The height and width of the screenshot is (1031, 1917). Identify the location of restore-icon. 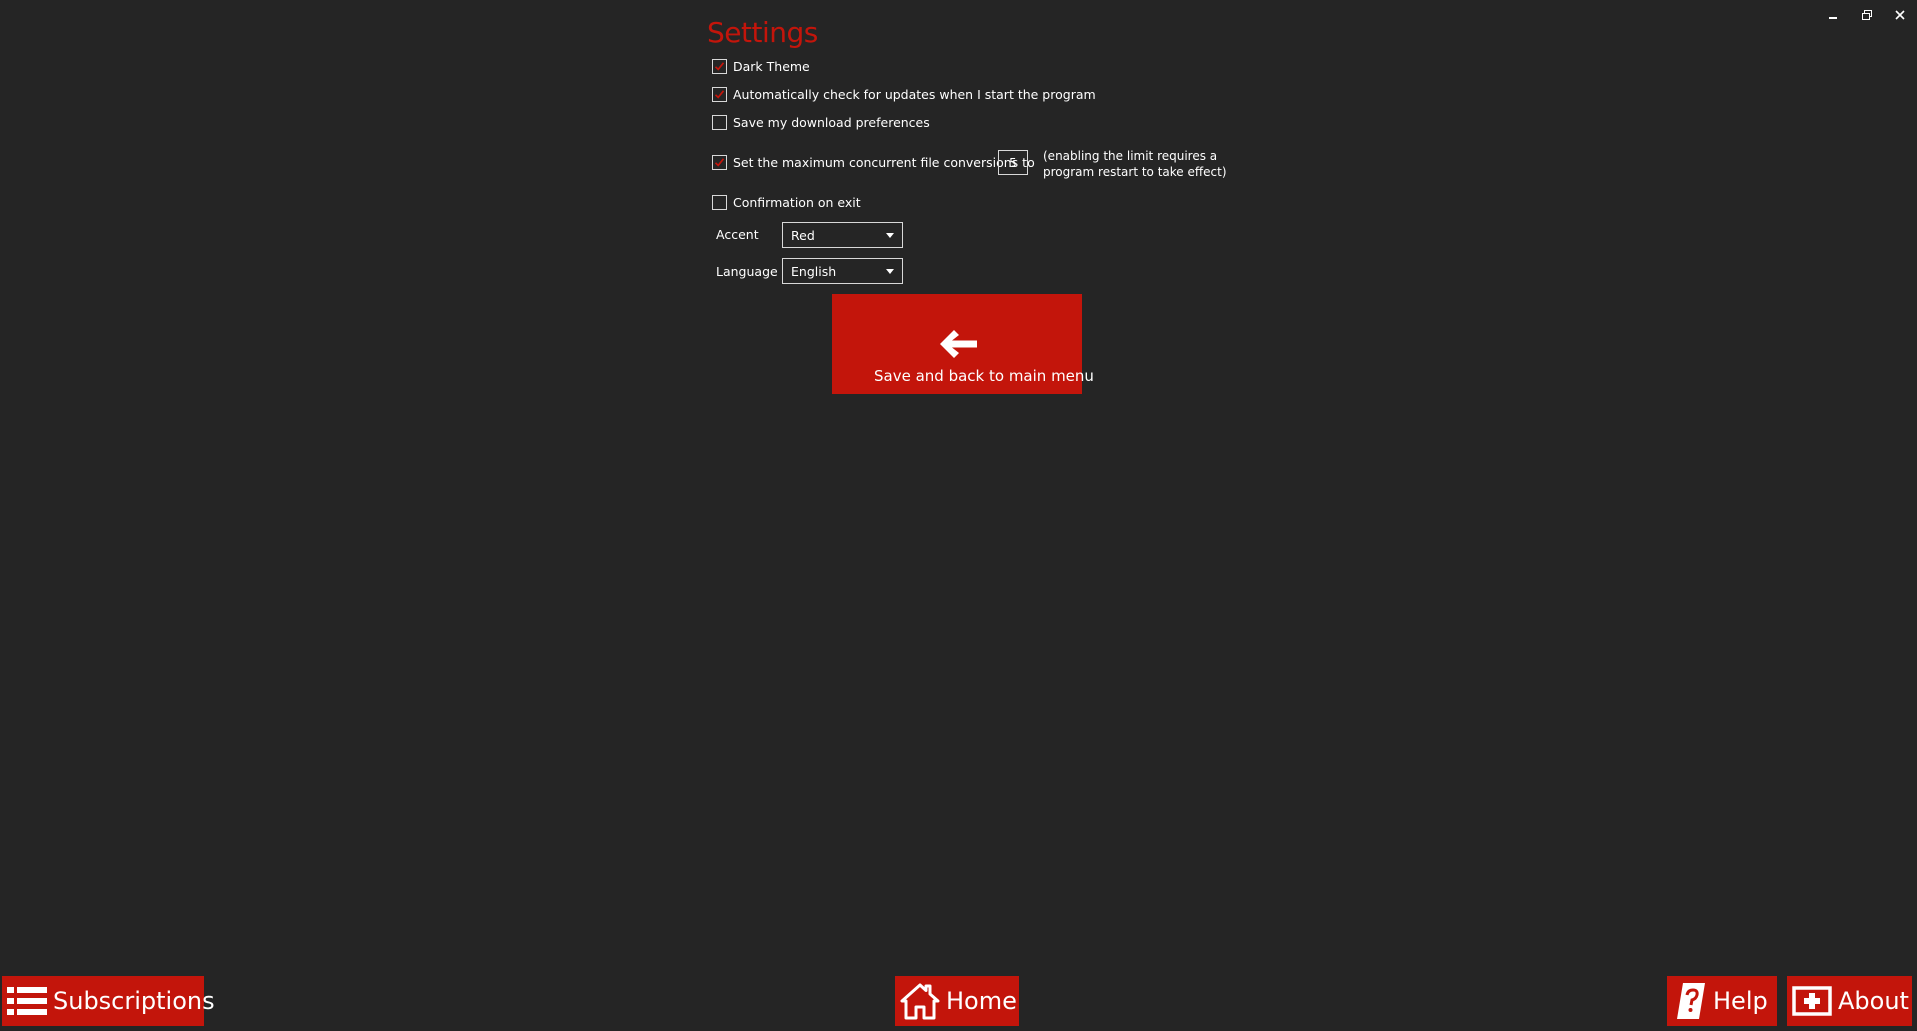
(1867, 15).